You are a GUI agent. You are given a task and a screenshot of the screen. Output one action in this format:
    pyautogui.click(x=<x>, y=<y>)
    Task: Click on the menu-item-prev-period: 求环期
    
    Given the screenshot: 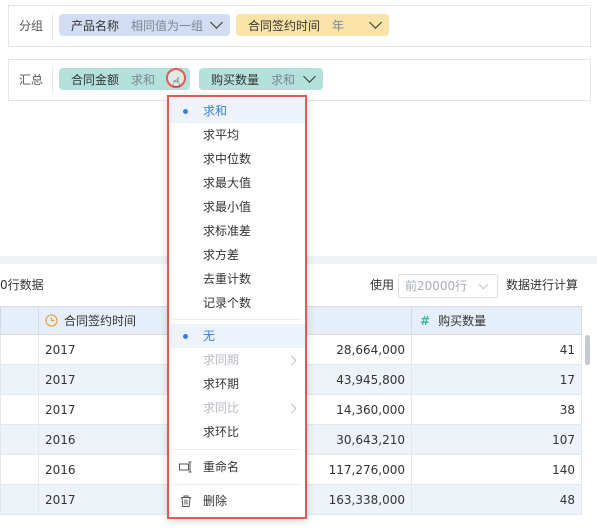 What is the action you would take?
    pyautogui.click(x=237, y=384)
    